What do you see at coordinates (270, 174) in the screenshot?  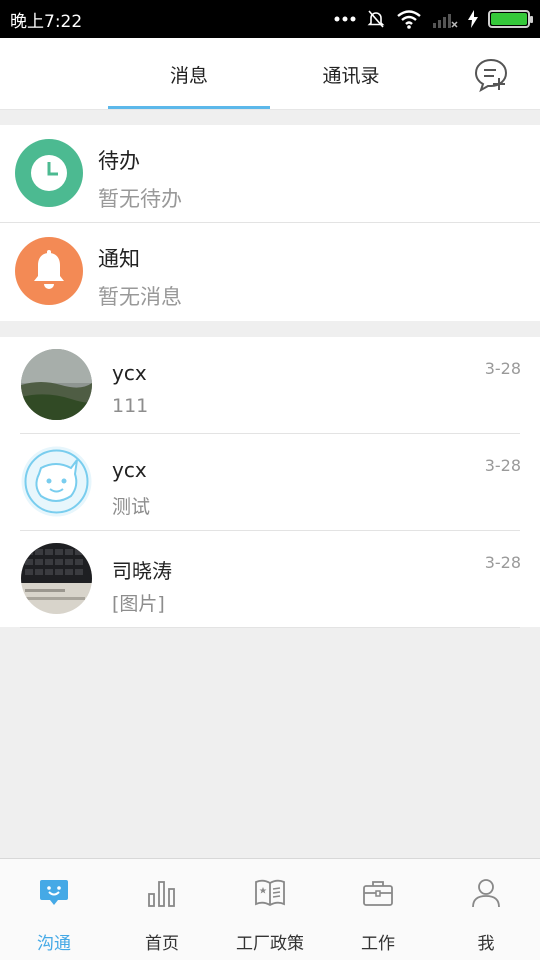 I see `todo-row: 待办 暂无待办` at bounding box center [270, 174].